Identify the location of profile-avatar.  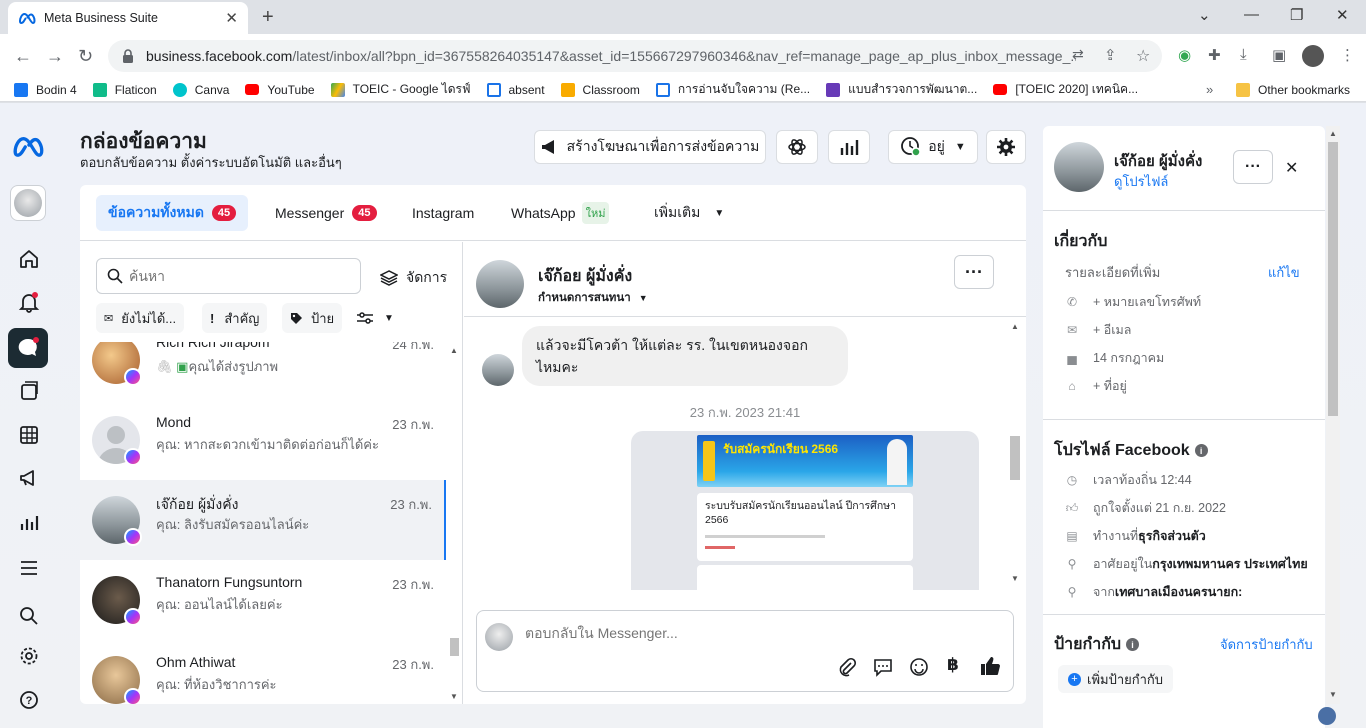
(1313, 56).